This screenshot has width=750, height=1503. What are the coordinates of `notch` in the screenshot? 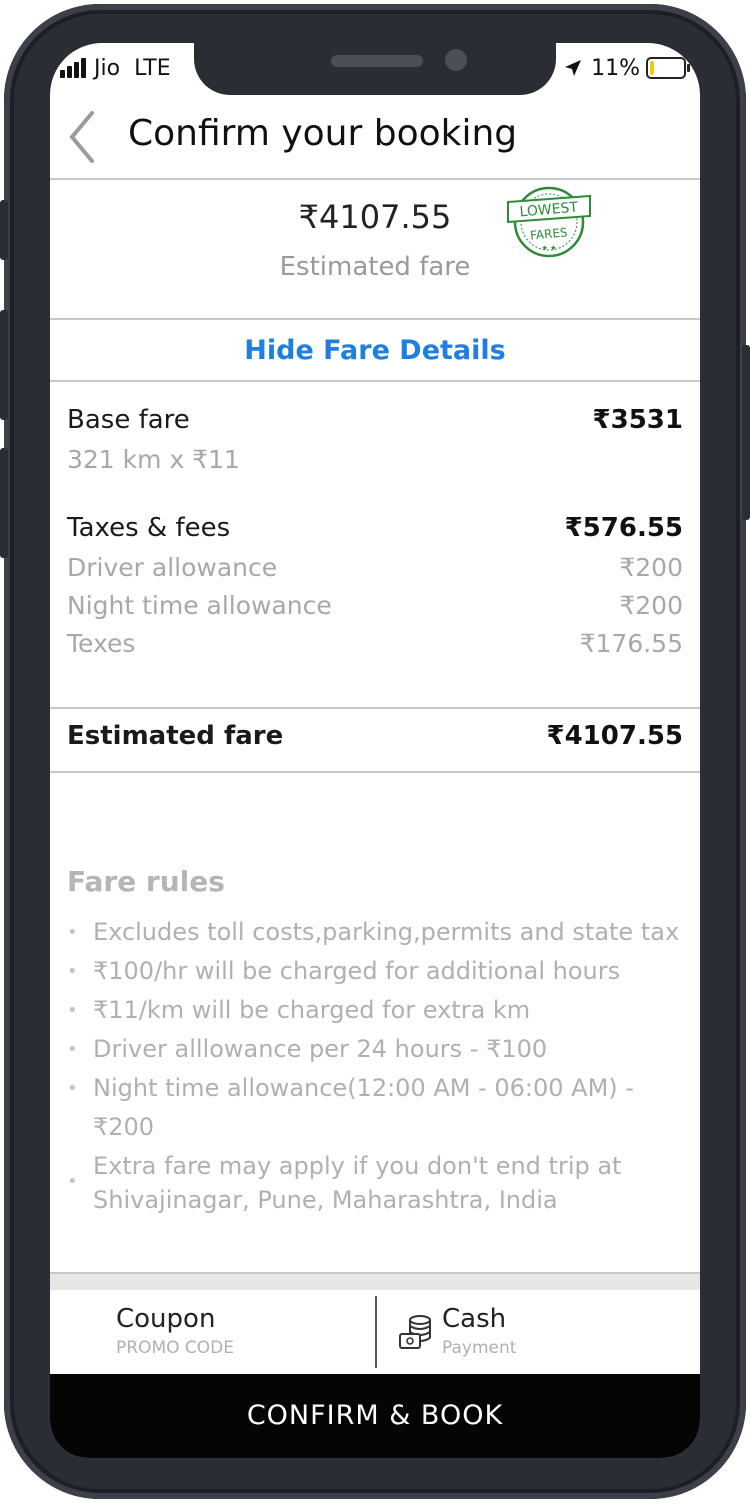 It's located at (375, 69).